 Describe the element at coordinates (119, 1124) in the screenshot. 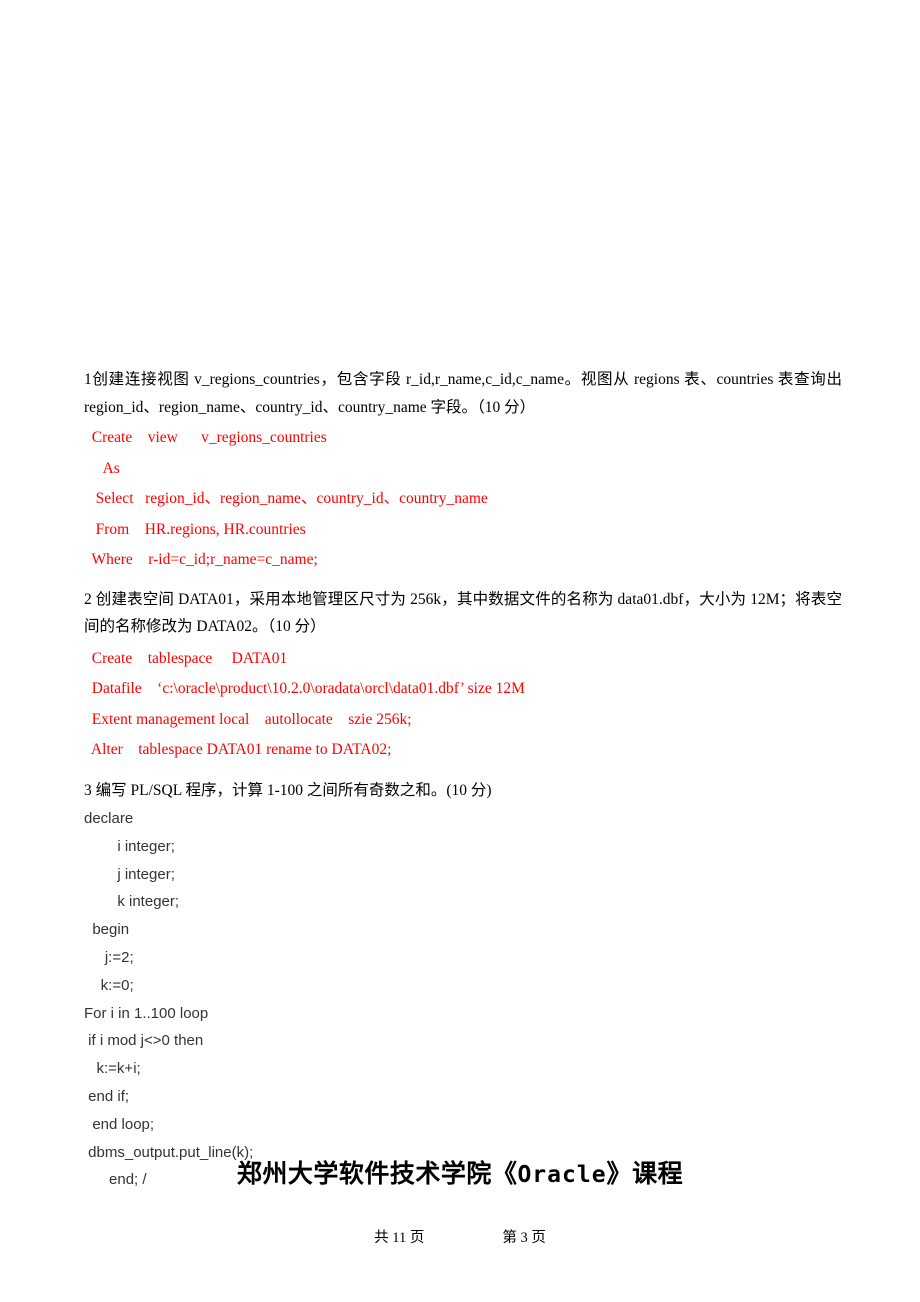

I see `plsql-line: end loop;` at that location.